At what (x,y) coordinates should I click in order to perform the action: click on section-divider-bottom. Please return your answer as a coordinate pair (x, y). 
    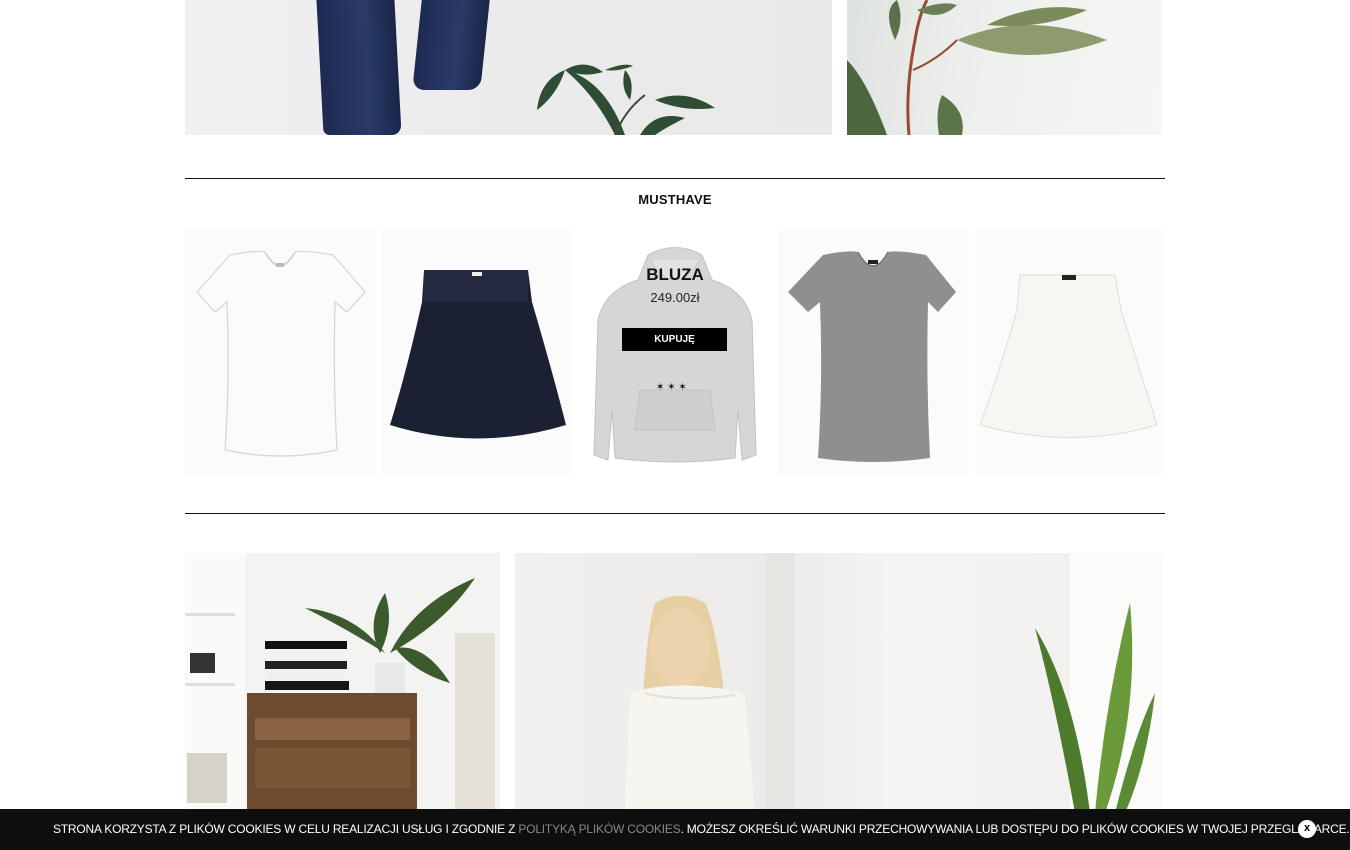
    Looking at the image, I should click on (675, 513).